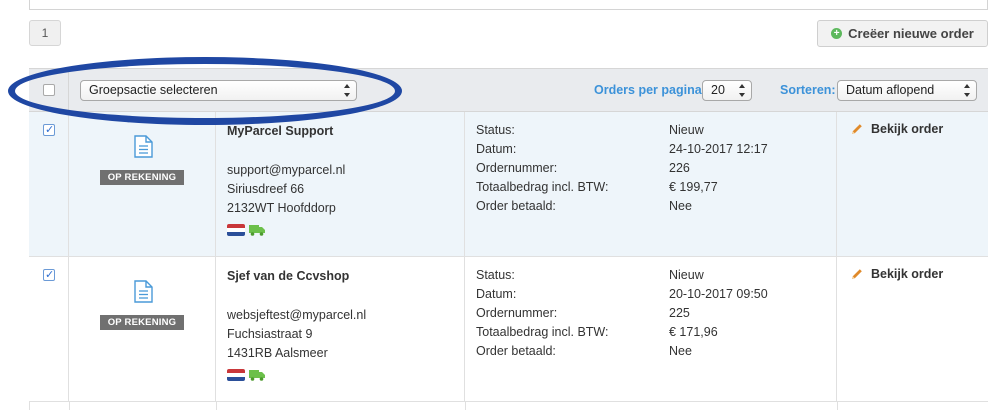 The image size is (1001, 410). I want to click on pagination-page-button: 1, so click(45, 33).